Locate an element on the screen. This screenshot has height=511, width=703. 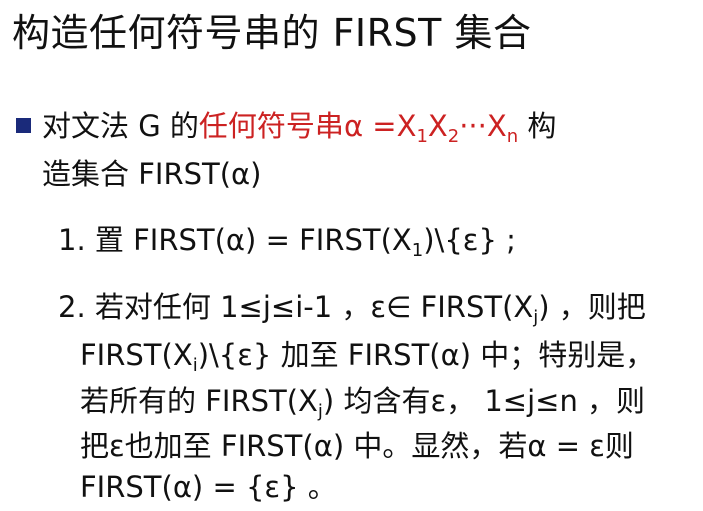
step-2-line-5: FIRST(α) = {ε} 。 is located at coordinates (208, 487).